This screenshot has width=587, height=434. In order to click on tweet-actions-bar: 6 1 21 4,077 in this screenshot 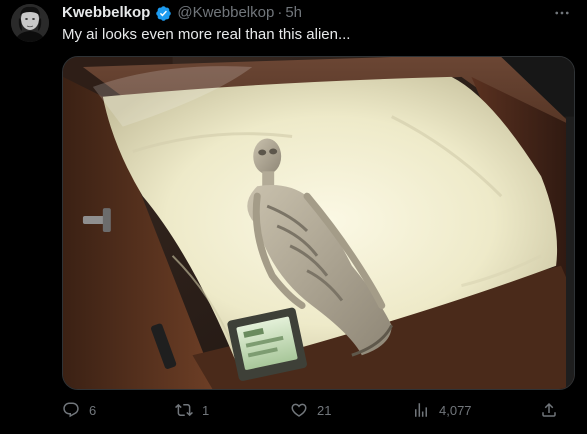, I will do `click(318, 410)`.